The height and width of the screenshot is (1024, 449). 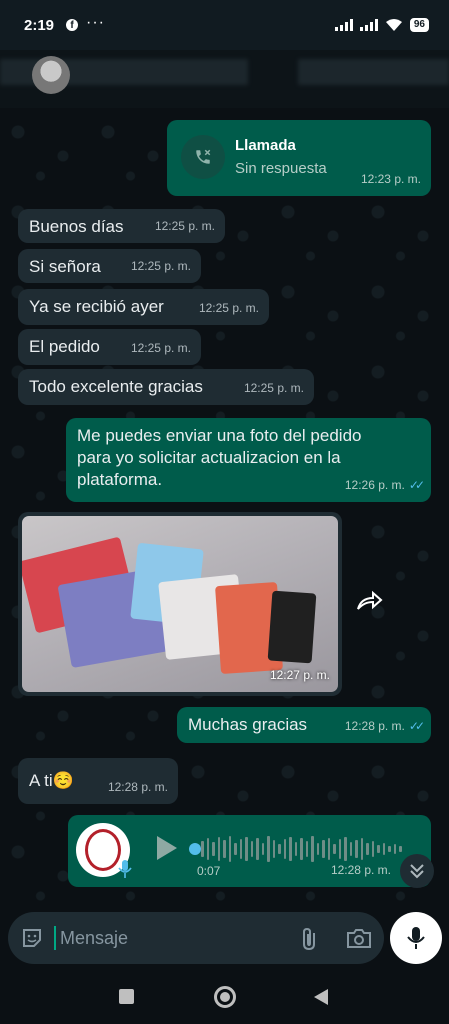 I want to click on facebook-icon: f, so click(x=72, y=25).